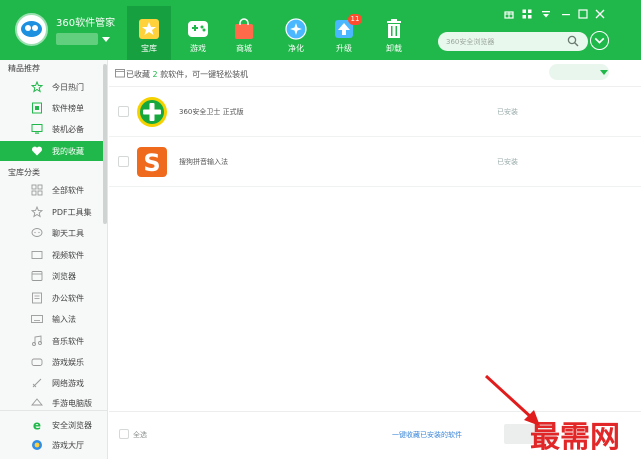 The height and width of the screenshot is (459, 641). Describe the element at coordinates (72, 403) in the screenshot. I see `sidebar-item-label: 手游电脑版` at that location.